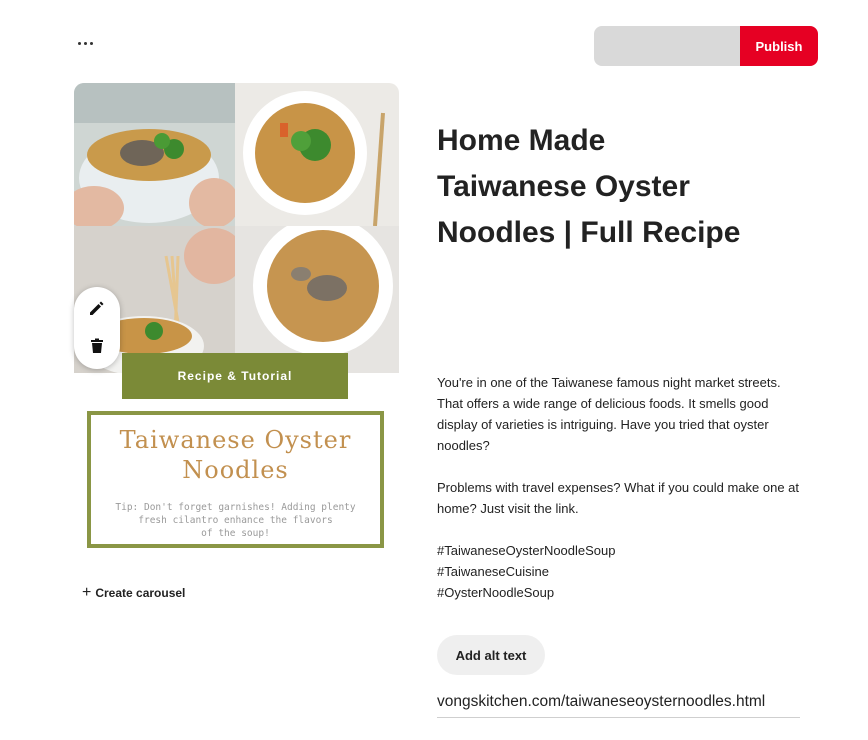 The width and height of the screenshot is (868, 740). I want to click on board-select-dropdown, so click(667, 46).